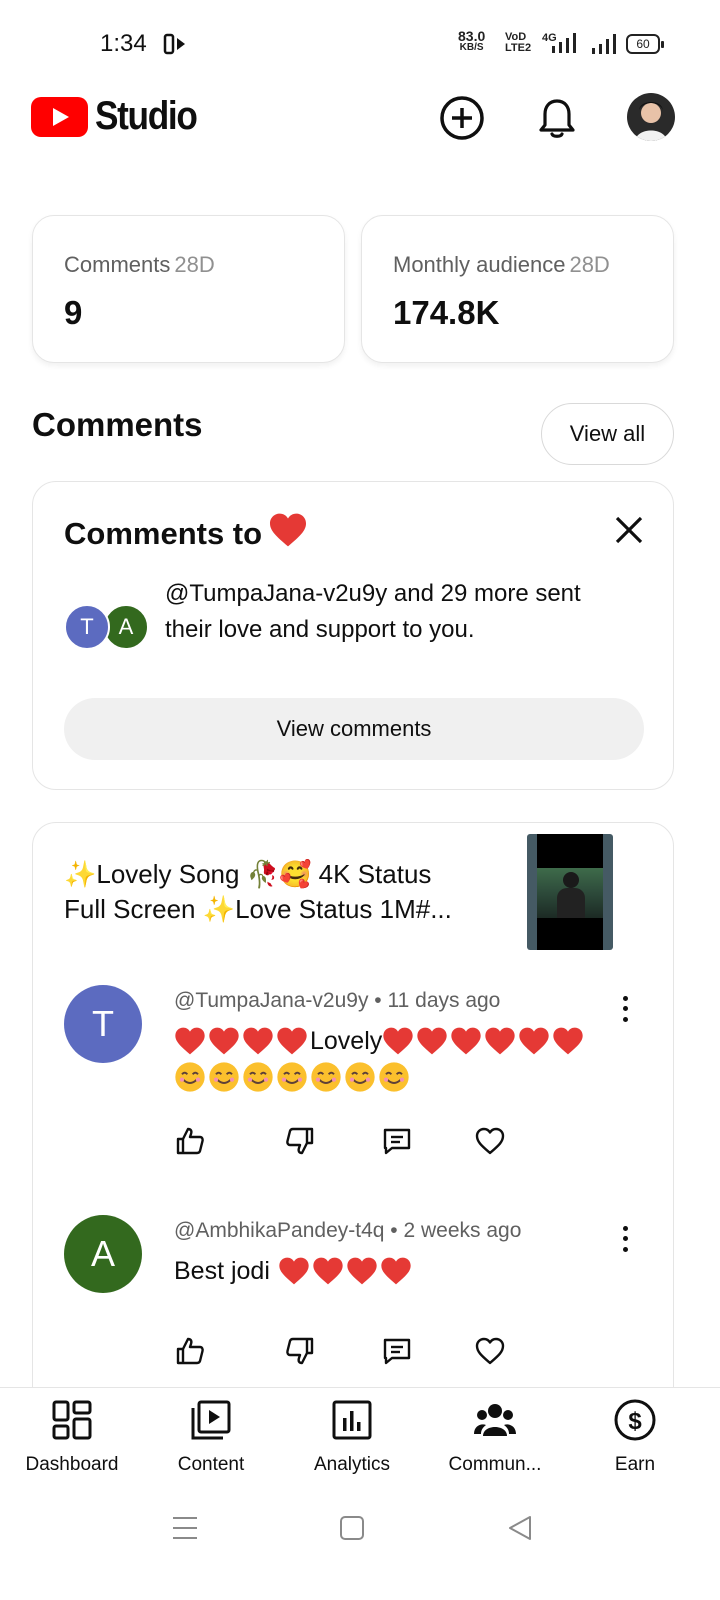 The width and height of the screenshot is (720, 1600). I want to click on nav-label: Dashboard, so click(72, 1464).